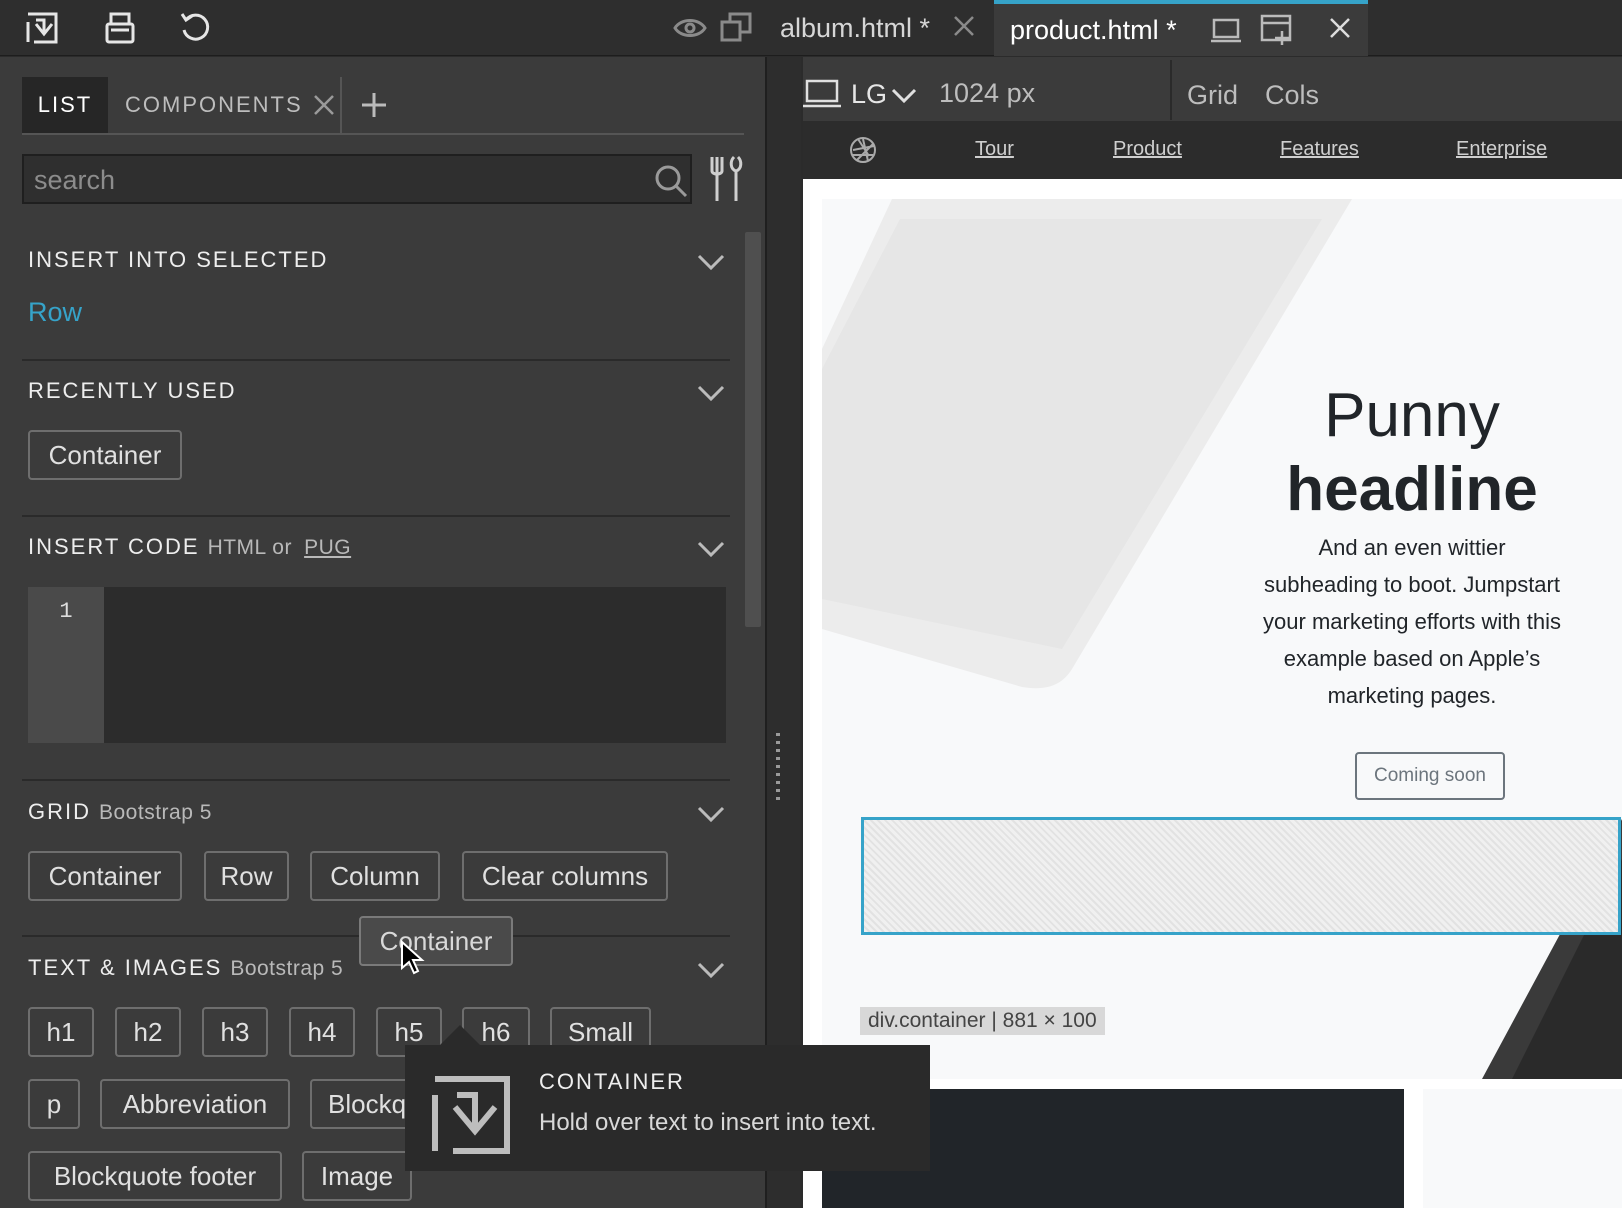  I want to click on panel-splitter, so click(783, 632).